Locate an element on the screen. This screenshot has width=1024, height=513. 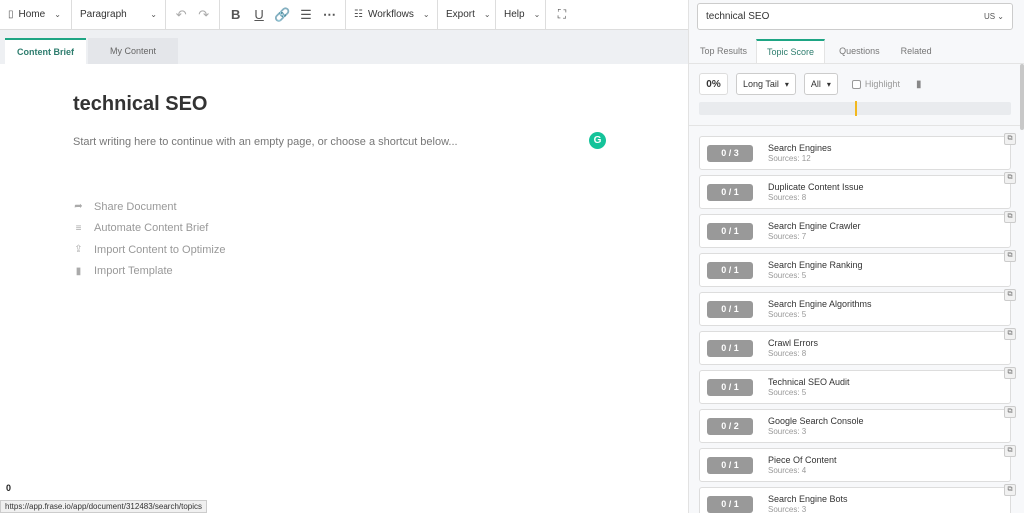
fullscreen-icon: ⛶ is located at coordinates (562, 15).